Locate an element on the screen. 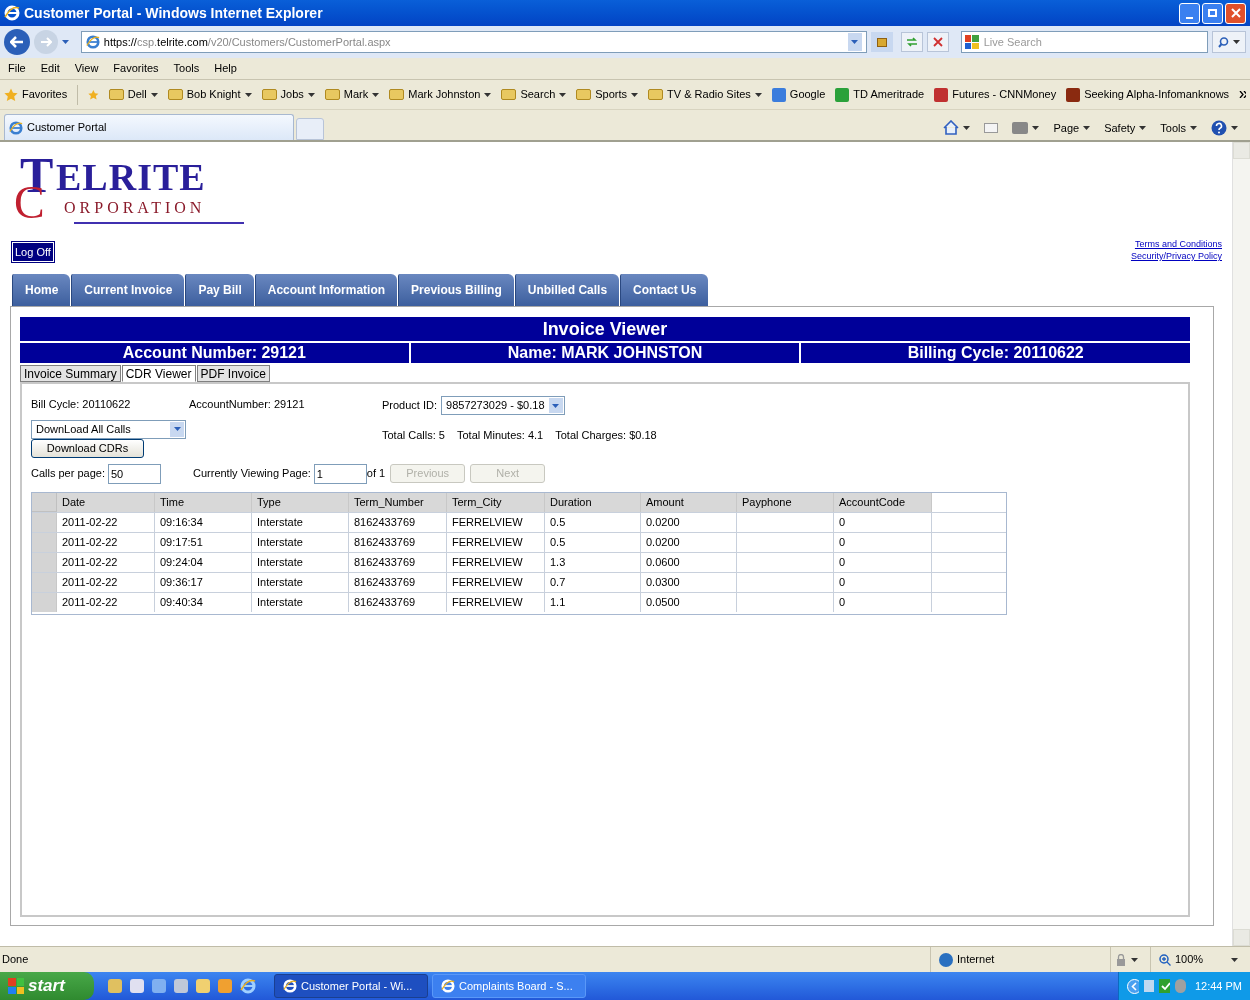 The image size is (1250, 1000). restore-button is located at coordinates (1212, 13).